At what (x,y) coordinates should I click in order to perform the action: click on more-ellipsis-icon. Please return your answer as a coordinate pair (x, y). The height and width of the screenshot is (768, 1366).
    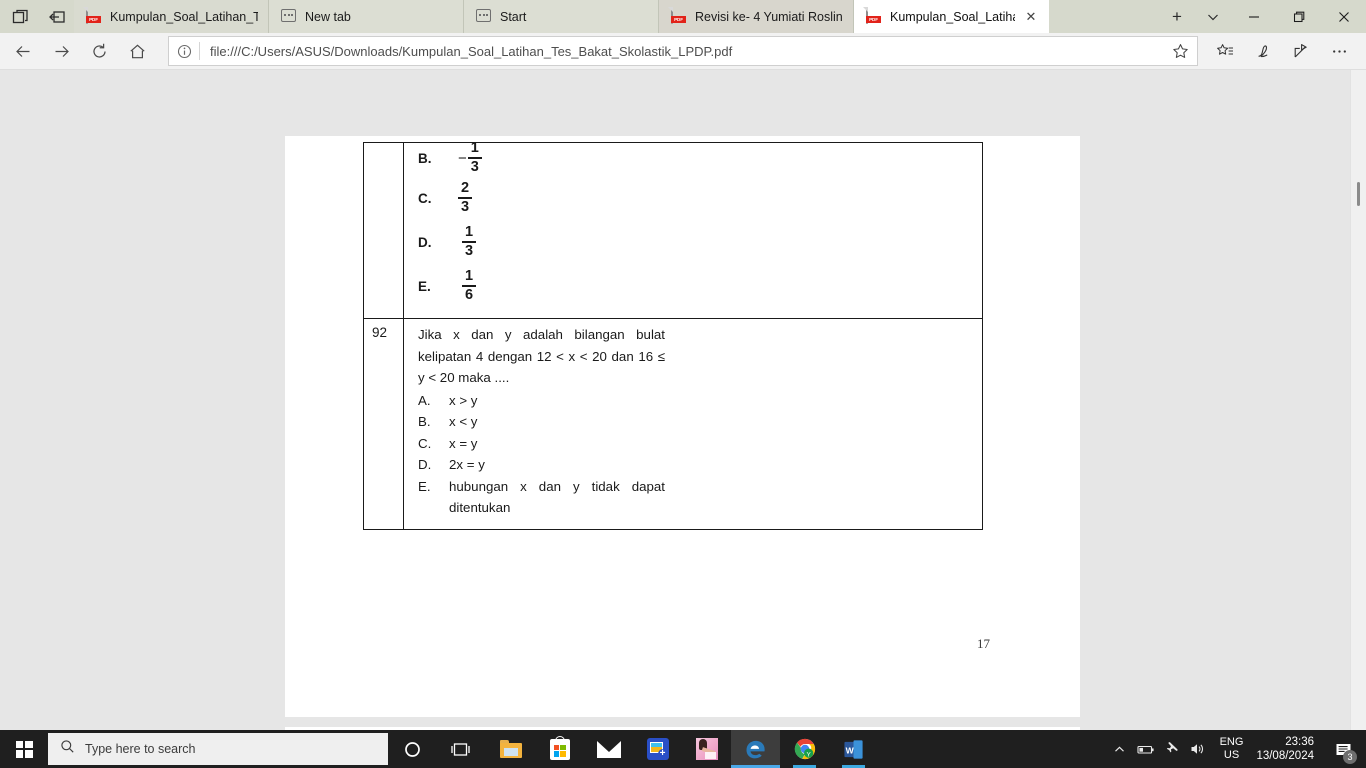
    Looking at the image, I should click on (1339, 51).